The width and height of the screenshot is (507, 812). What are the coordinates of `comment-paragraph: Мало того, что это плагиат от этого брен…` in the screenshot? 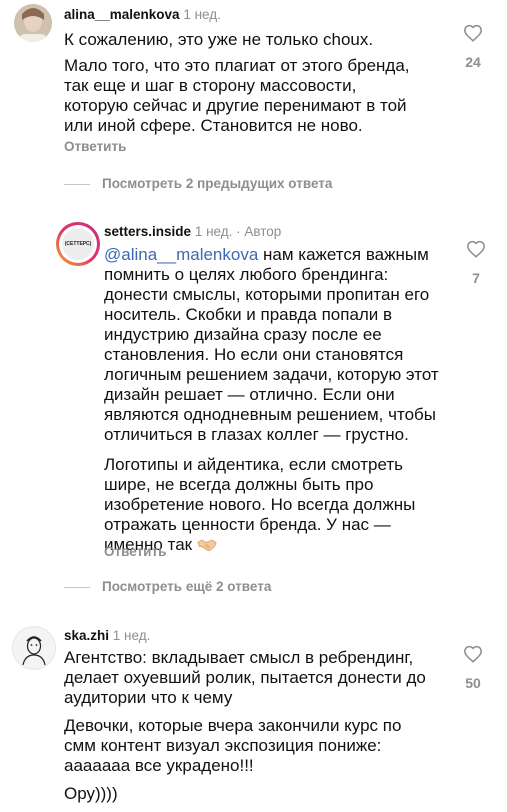 It's located at (237, 95).